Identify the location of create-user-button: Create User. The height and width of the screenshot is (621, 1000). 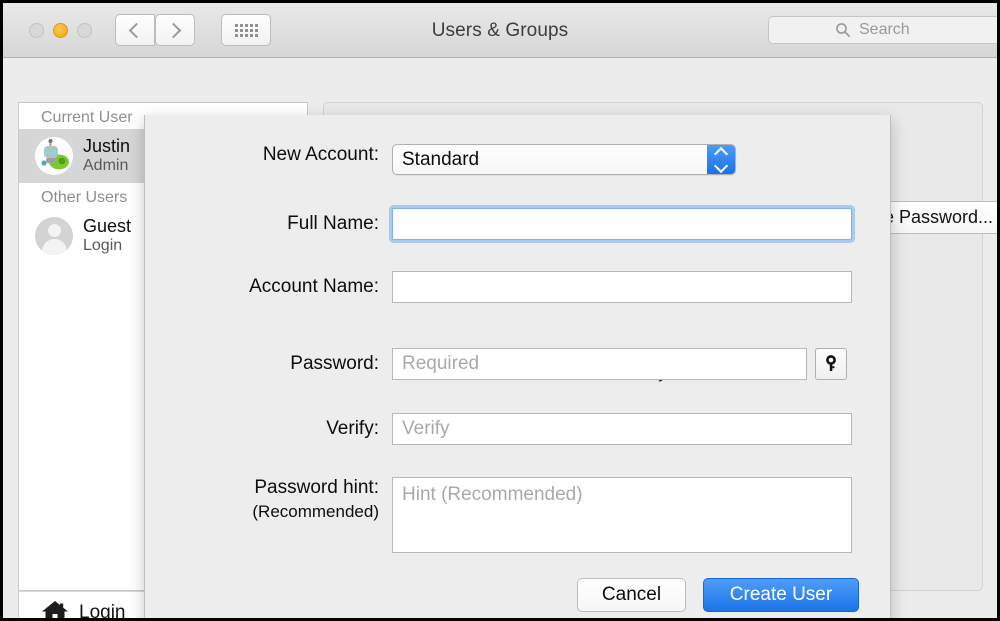
(781, 595).